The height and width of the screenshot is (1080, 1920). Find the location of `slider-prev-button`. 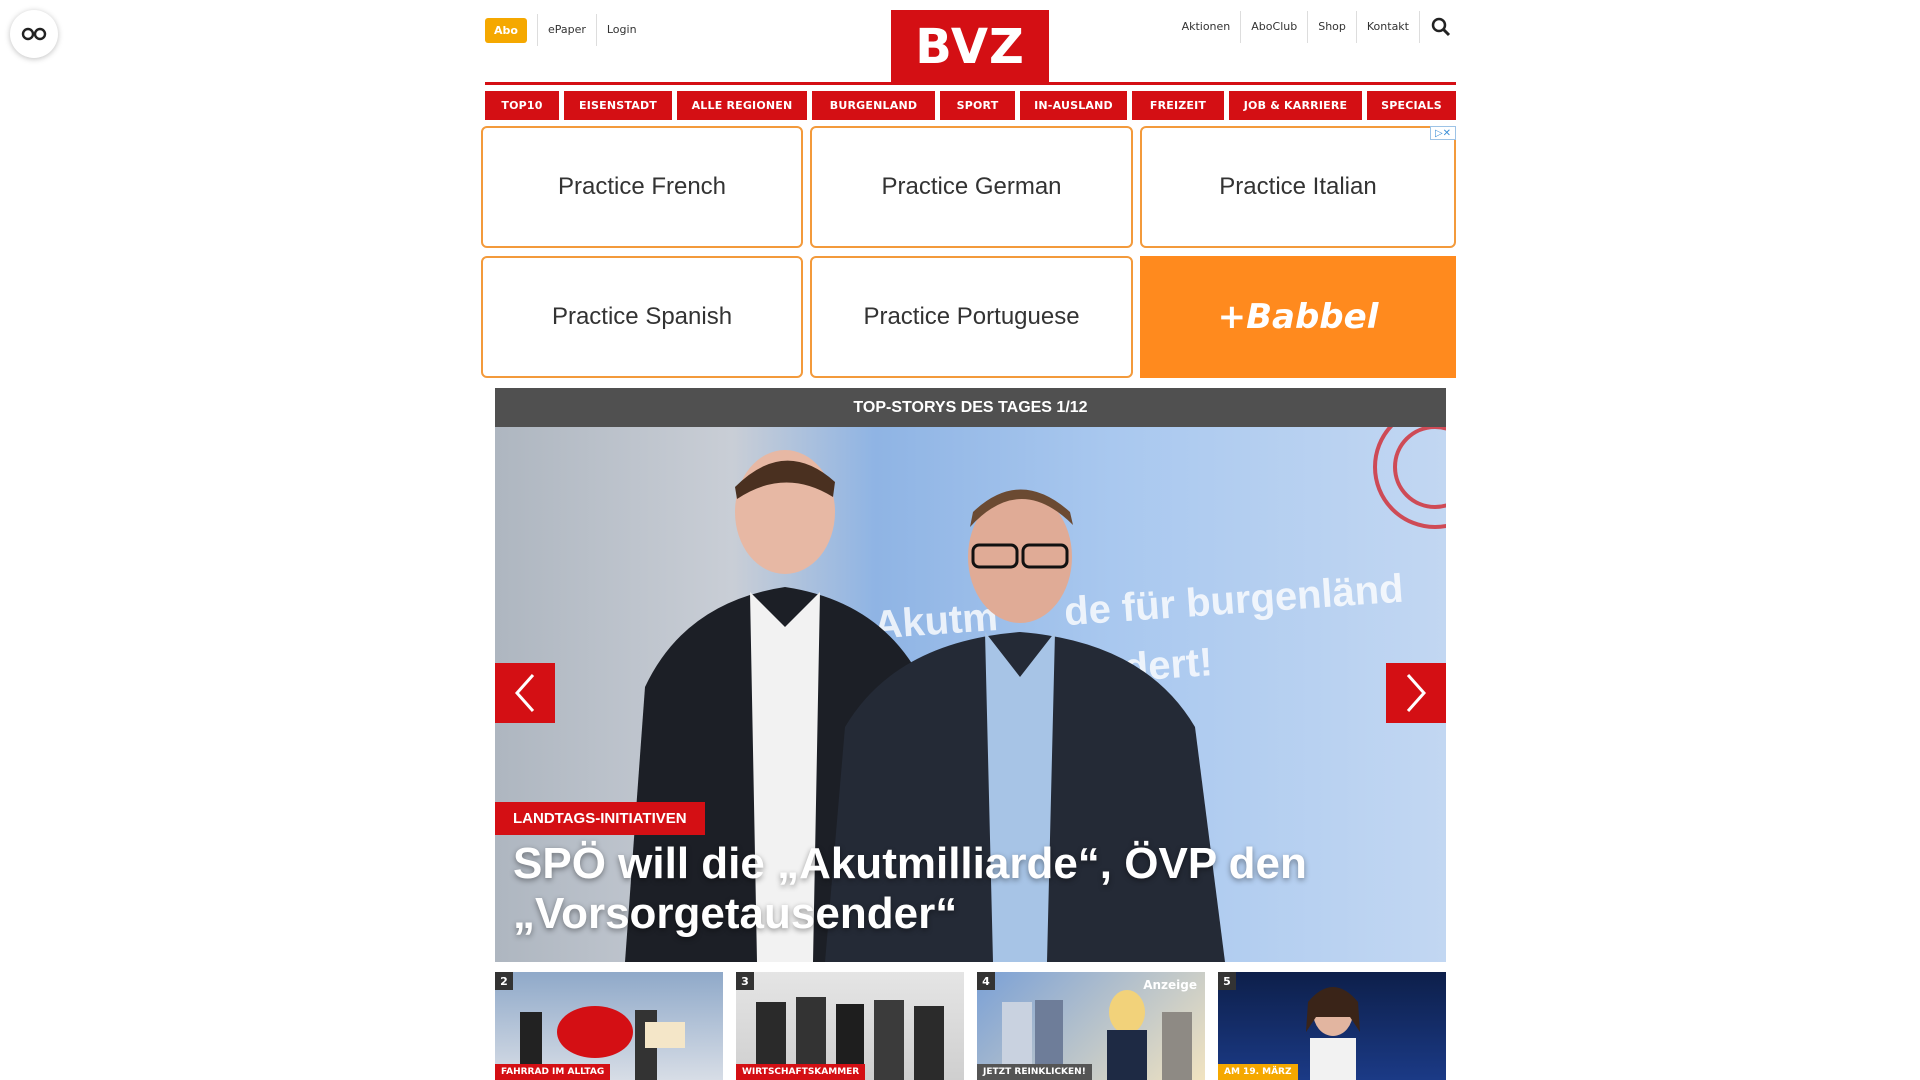

slider-prev-button is located at coordinates (525, 693).